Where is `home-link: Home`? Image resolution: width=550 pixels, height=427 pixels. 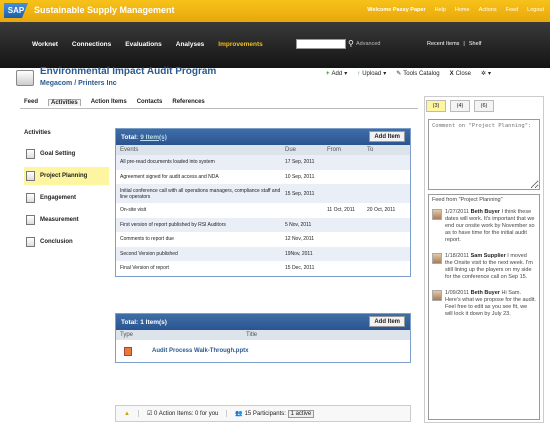 home-link: Home is located at coordinates (462, 10).